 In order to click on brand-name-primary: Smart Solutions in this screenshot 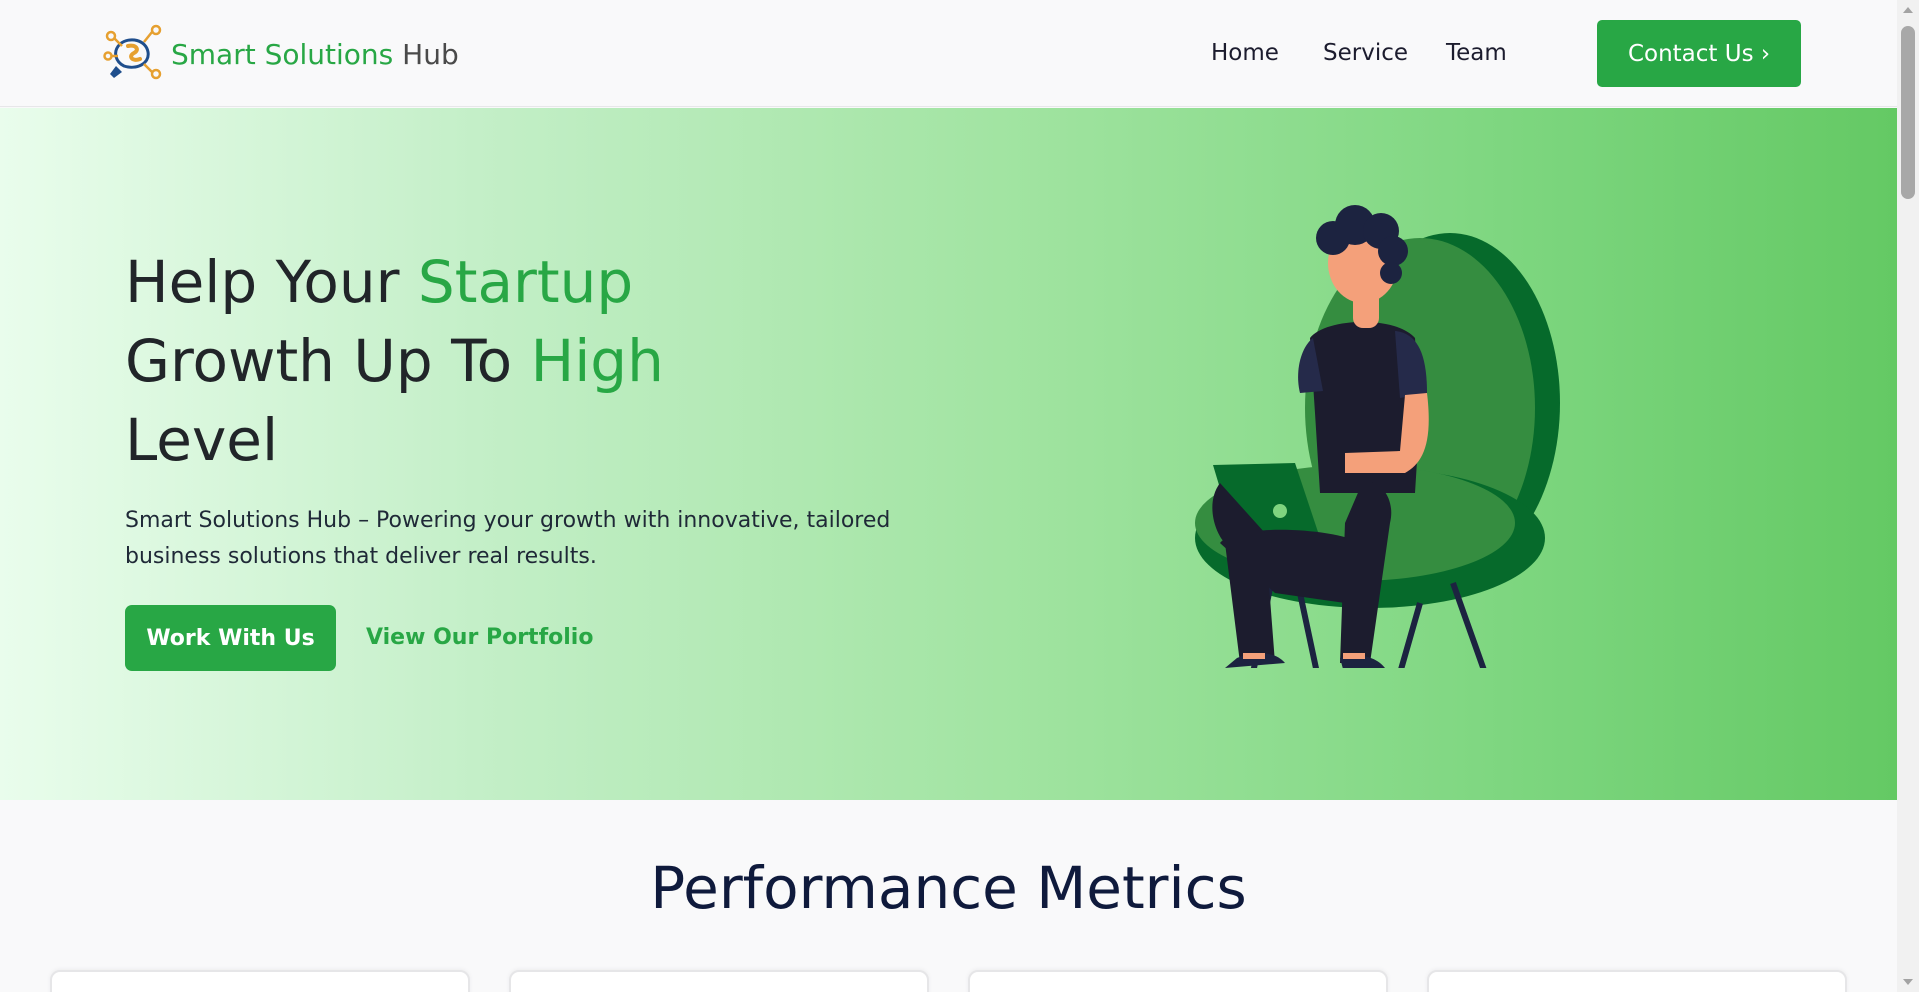, I will do `click(282, 54)`.